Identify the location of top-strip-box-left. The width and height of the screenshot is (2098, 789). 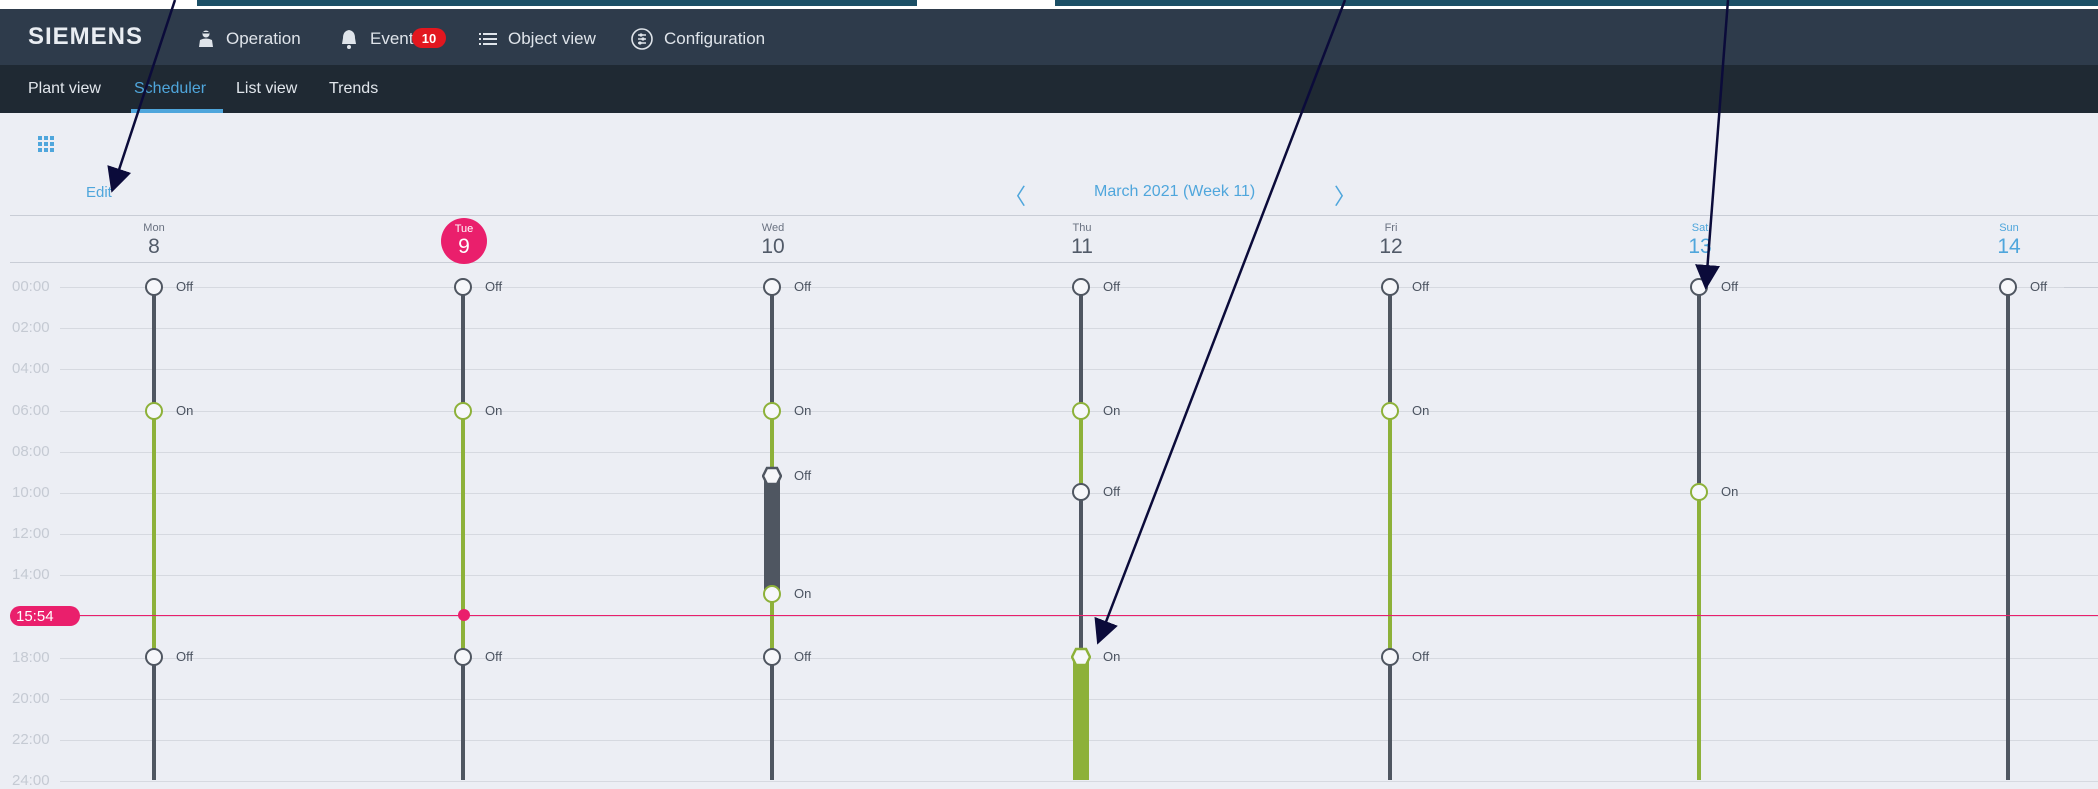
(557, 3).